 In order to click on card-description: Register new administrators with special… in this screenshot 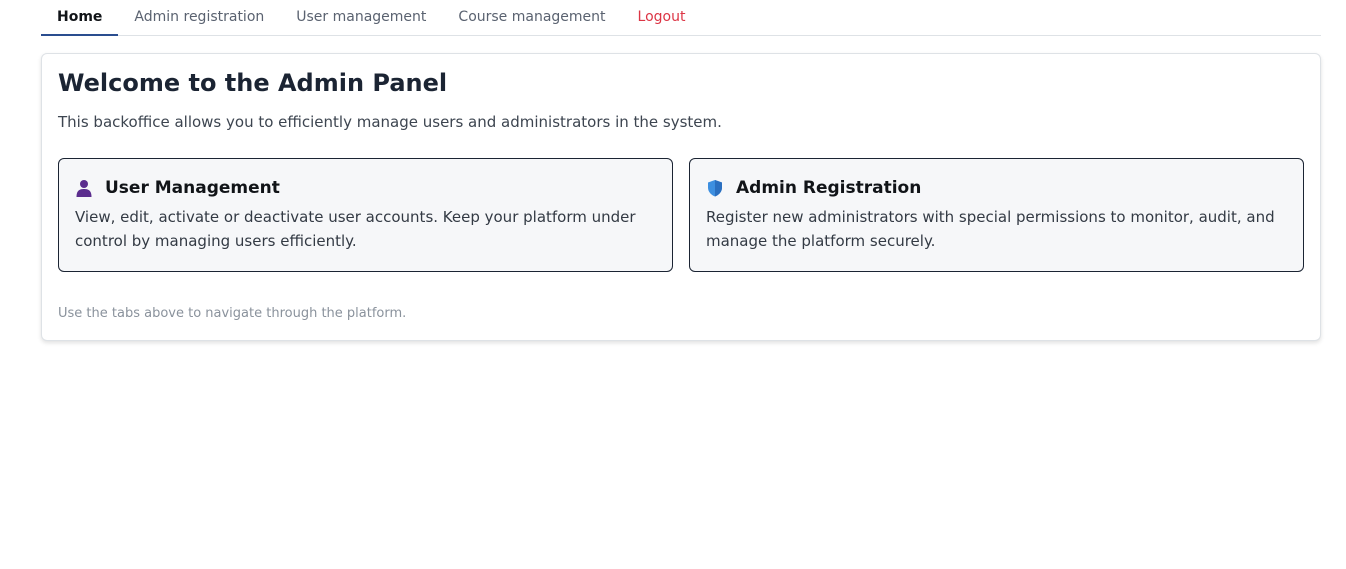, I will do `click(990, 229)`.